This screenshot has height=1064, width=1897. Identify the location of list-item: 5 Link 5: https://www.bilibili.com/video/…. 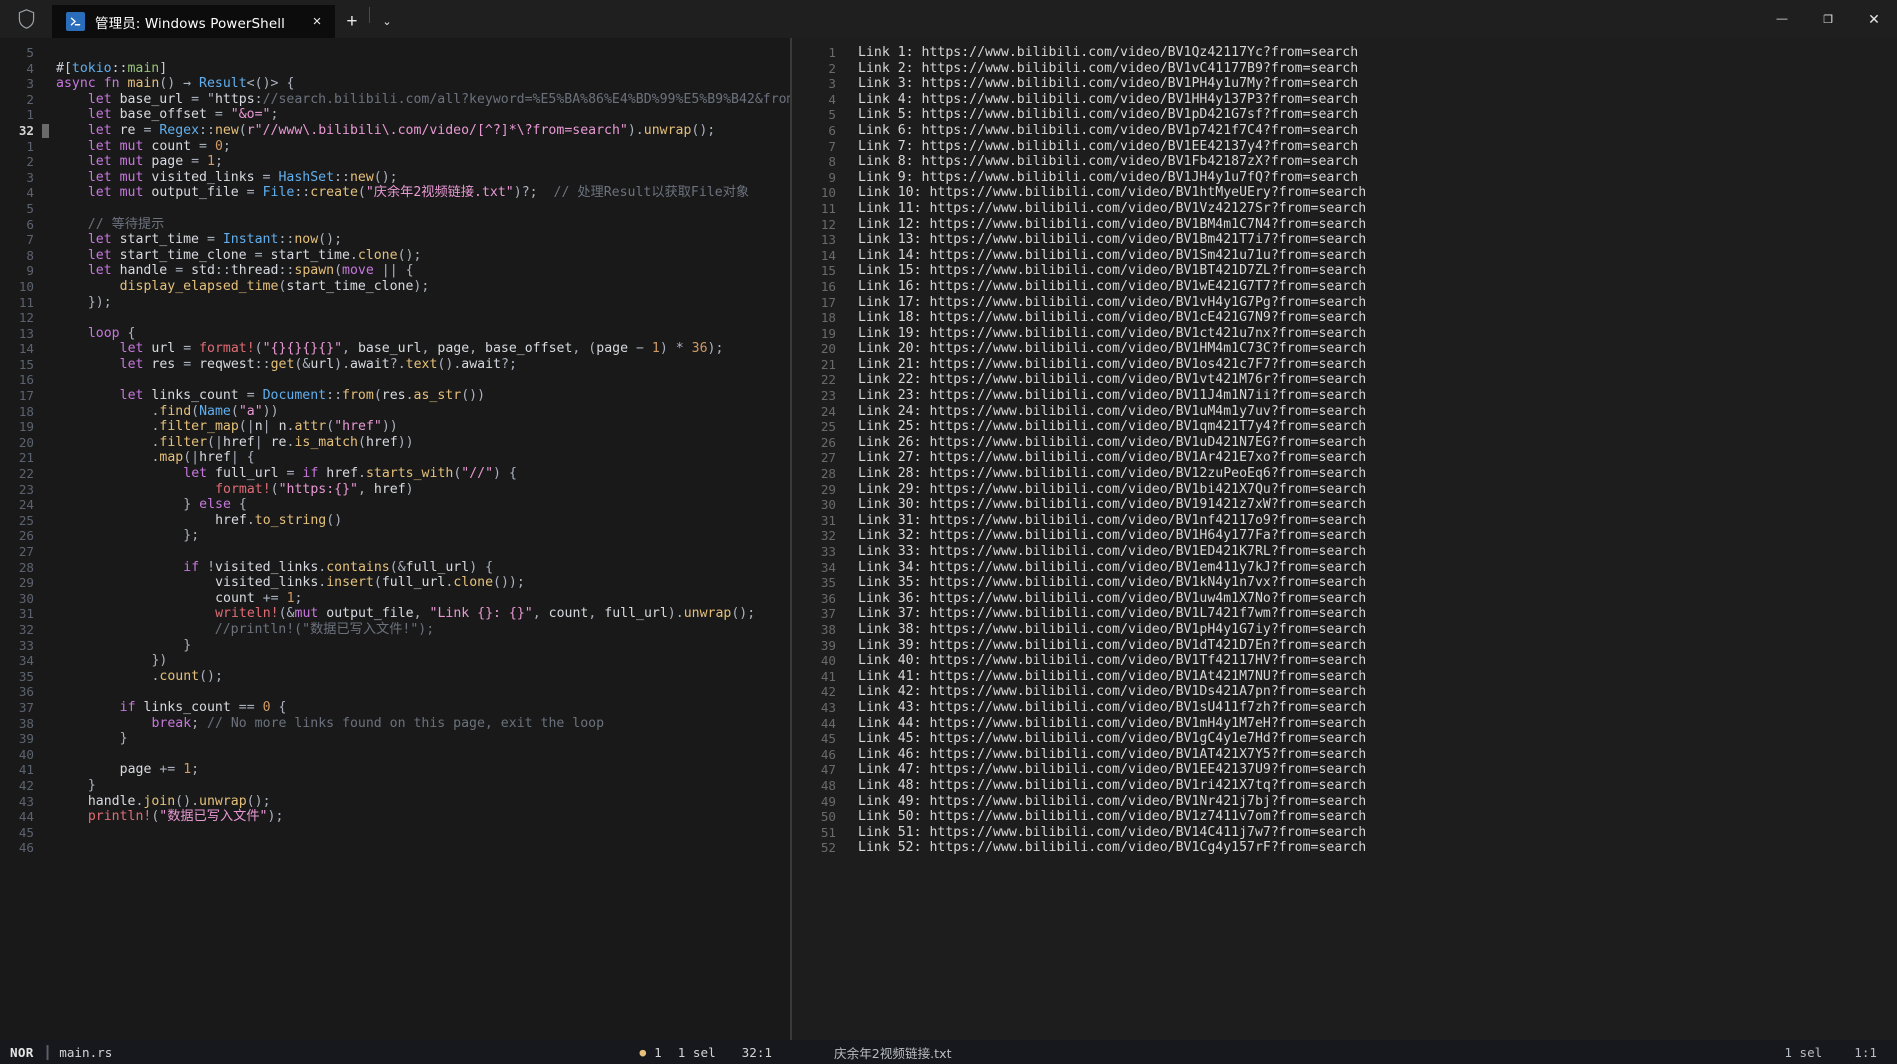
(1344, 115).